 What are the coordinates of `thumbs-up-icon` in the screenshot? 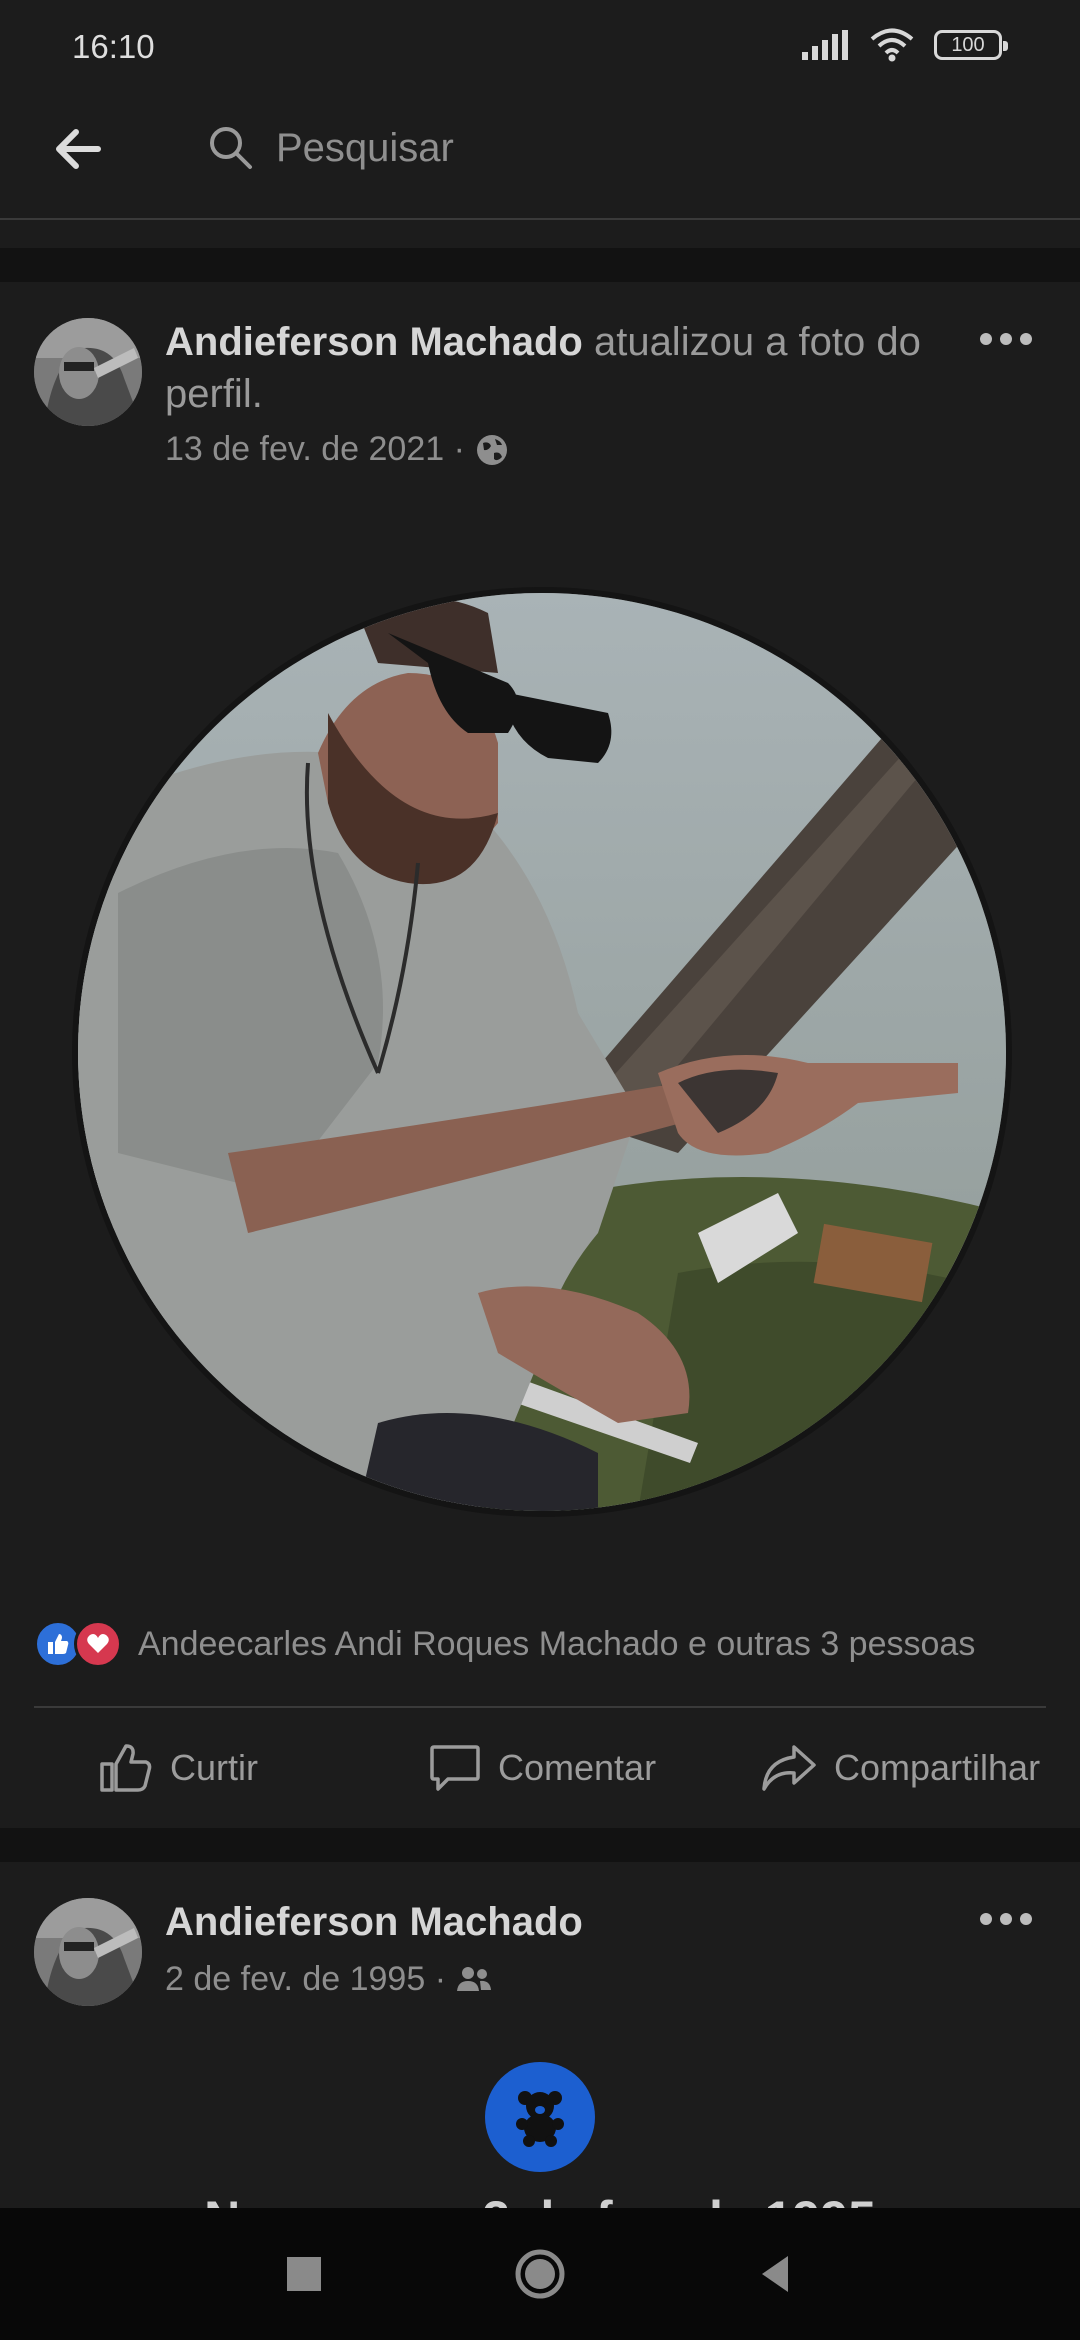 It's located at (126, 1768).